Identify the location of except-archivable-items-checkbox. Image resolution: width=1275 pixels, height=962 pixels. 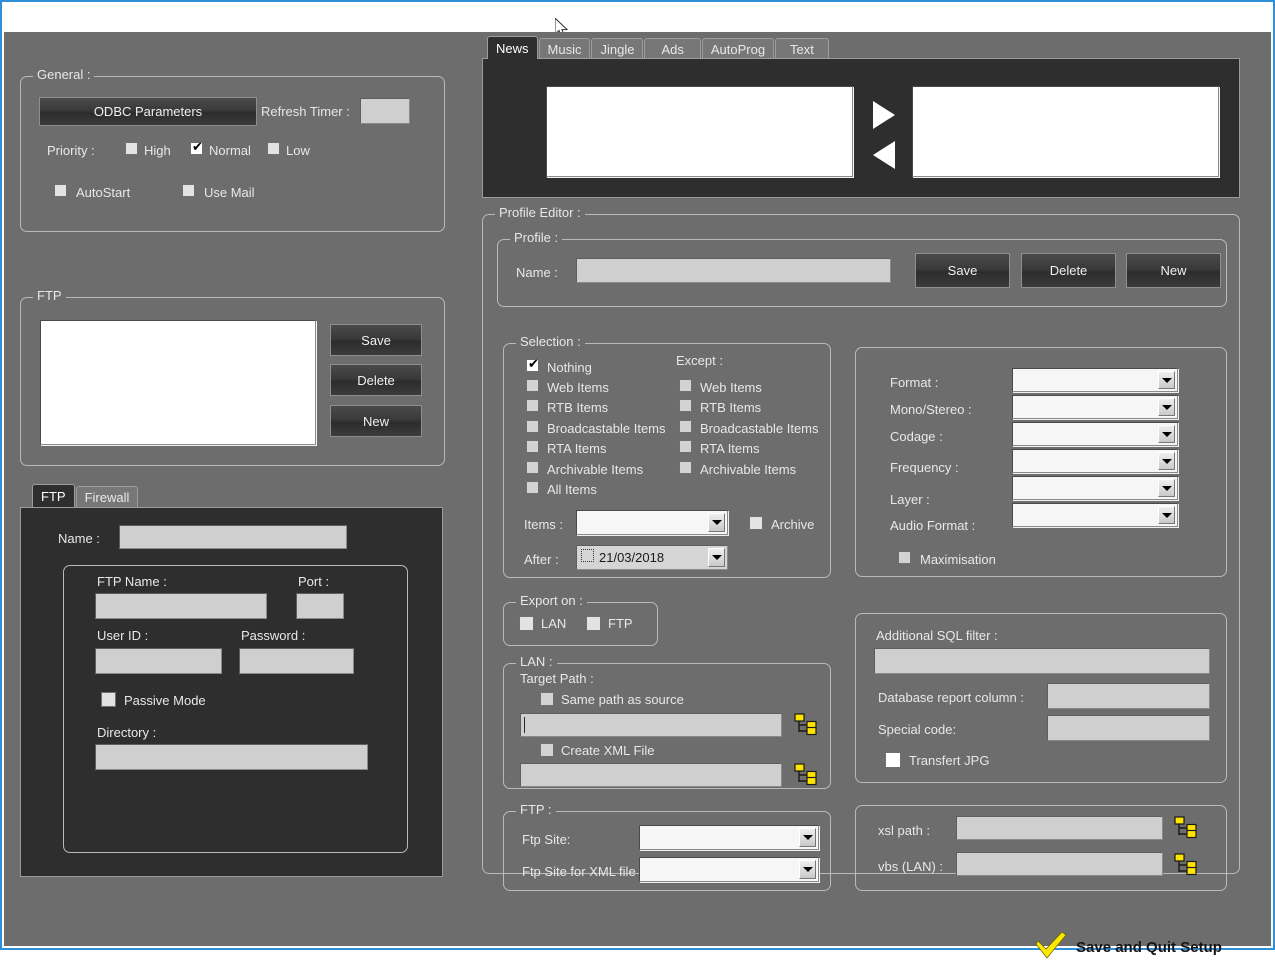
(685, 467).